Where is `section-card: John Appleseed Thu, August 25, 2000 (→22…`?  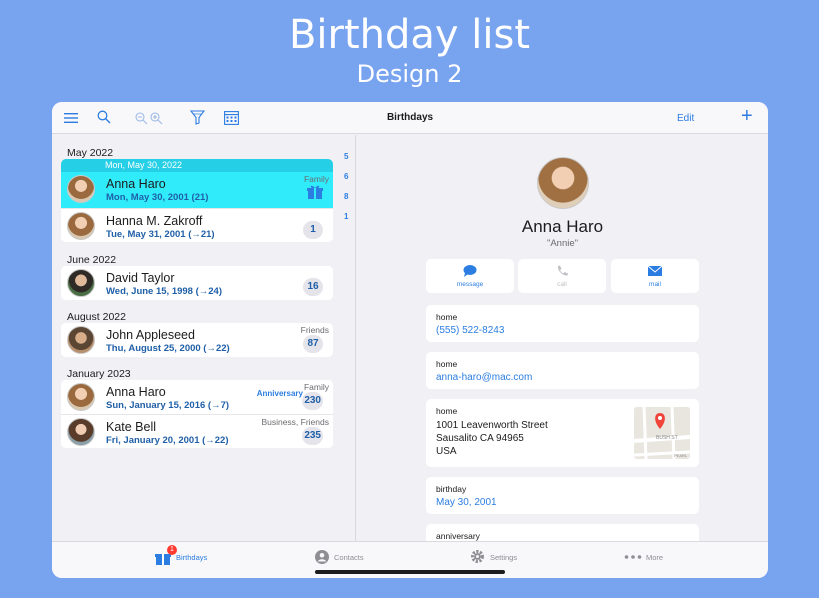 section-card: John Appleseed Thu, August 25, 2000 (→22… is located at coordinates (197, 340).